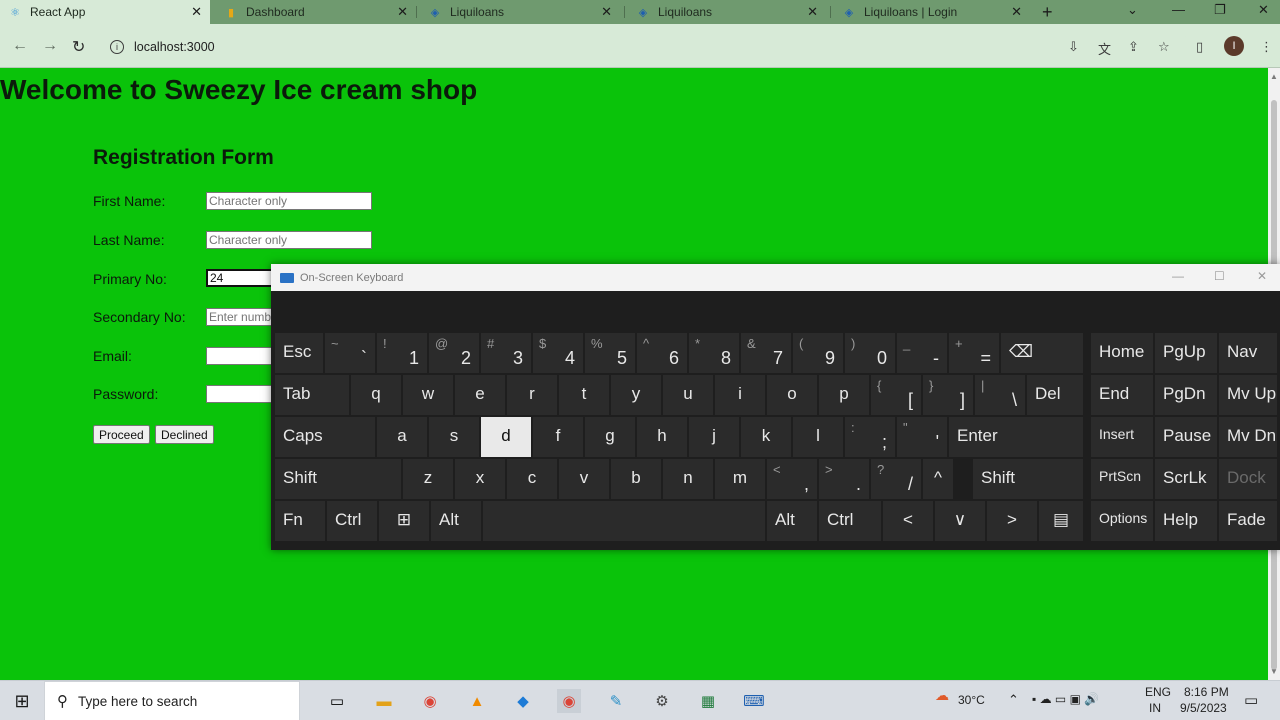 The width and height of the screenshot is (1280, 720). What do you see at coordinates (1132, 10) in the screenshot?
I see `tab-search-chevron-icon: ⌄` at bounding box center [1132, 10].